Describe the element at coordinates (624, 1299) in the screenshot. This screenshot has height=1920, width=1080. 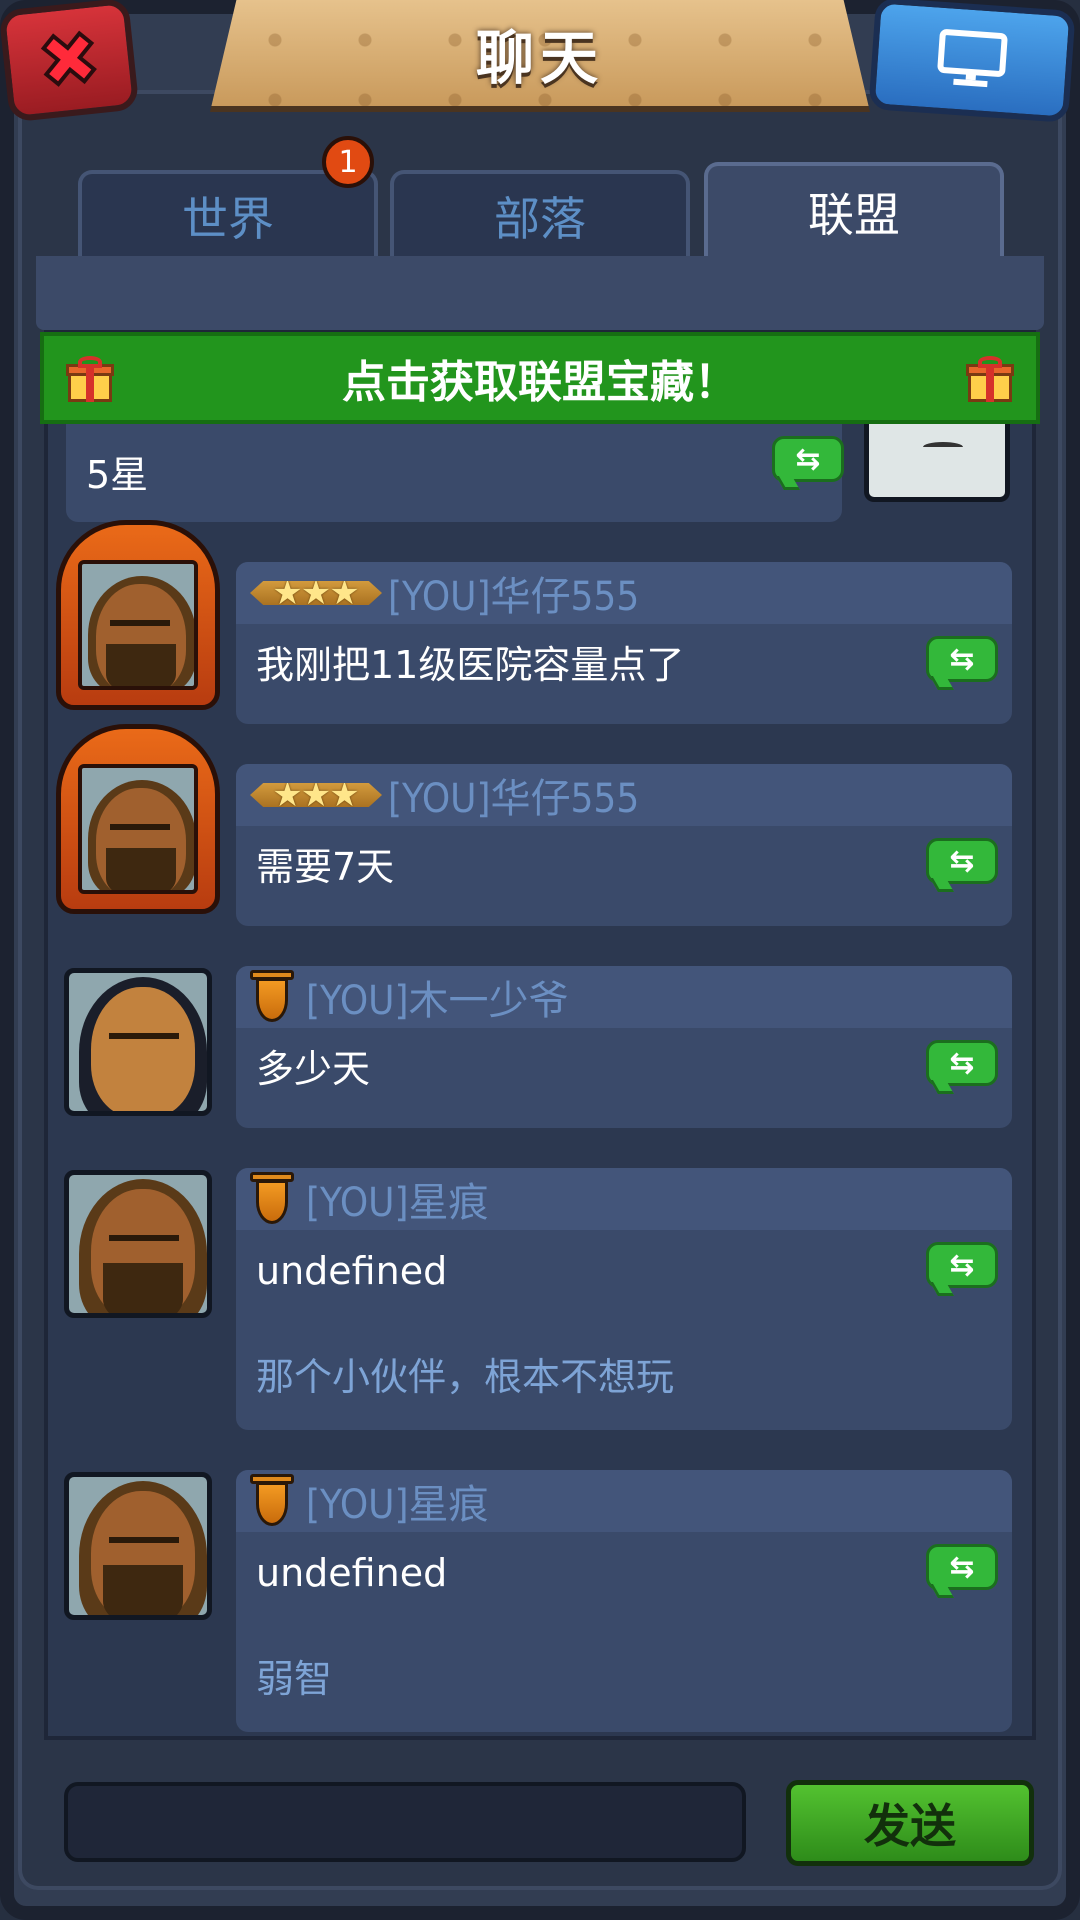
I see `list-item: [YOU]星痕 undefined 那个小伙伴，根本不想玩 ⇆` at that location.